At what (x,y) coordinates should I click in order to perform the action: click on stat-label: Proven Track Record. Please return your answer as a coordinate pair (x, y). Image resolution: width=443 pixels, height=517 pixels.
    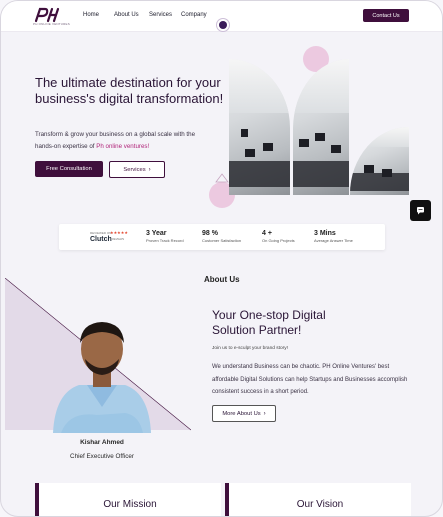
    Looking at the image, I should click on (165, 240).